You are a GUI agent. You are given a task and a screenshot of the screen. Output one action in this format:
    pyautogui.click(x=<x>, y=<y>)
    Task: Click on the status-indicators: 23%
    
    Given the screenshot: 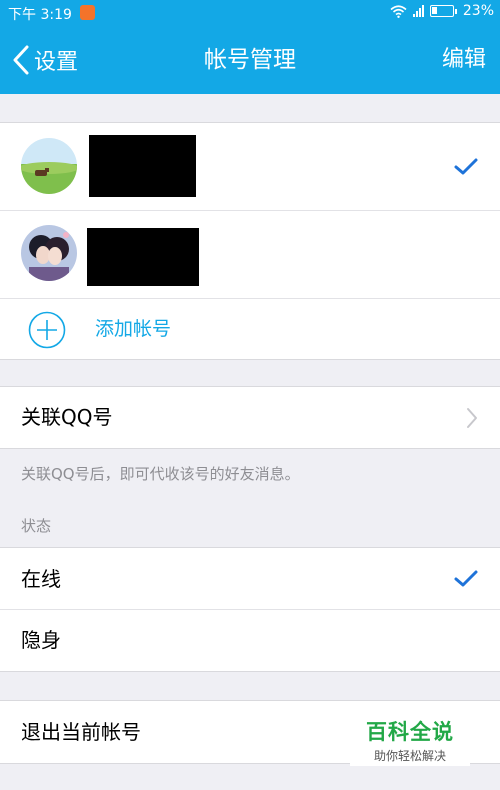 What is the action you would take?
    pyautogui.click(x=442, y=11)
    